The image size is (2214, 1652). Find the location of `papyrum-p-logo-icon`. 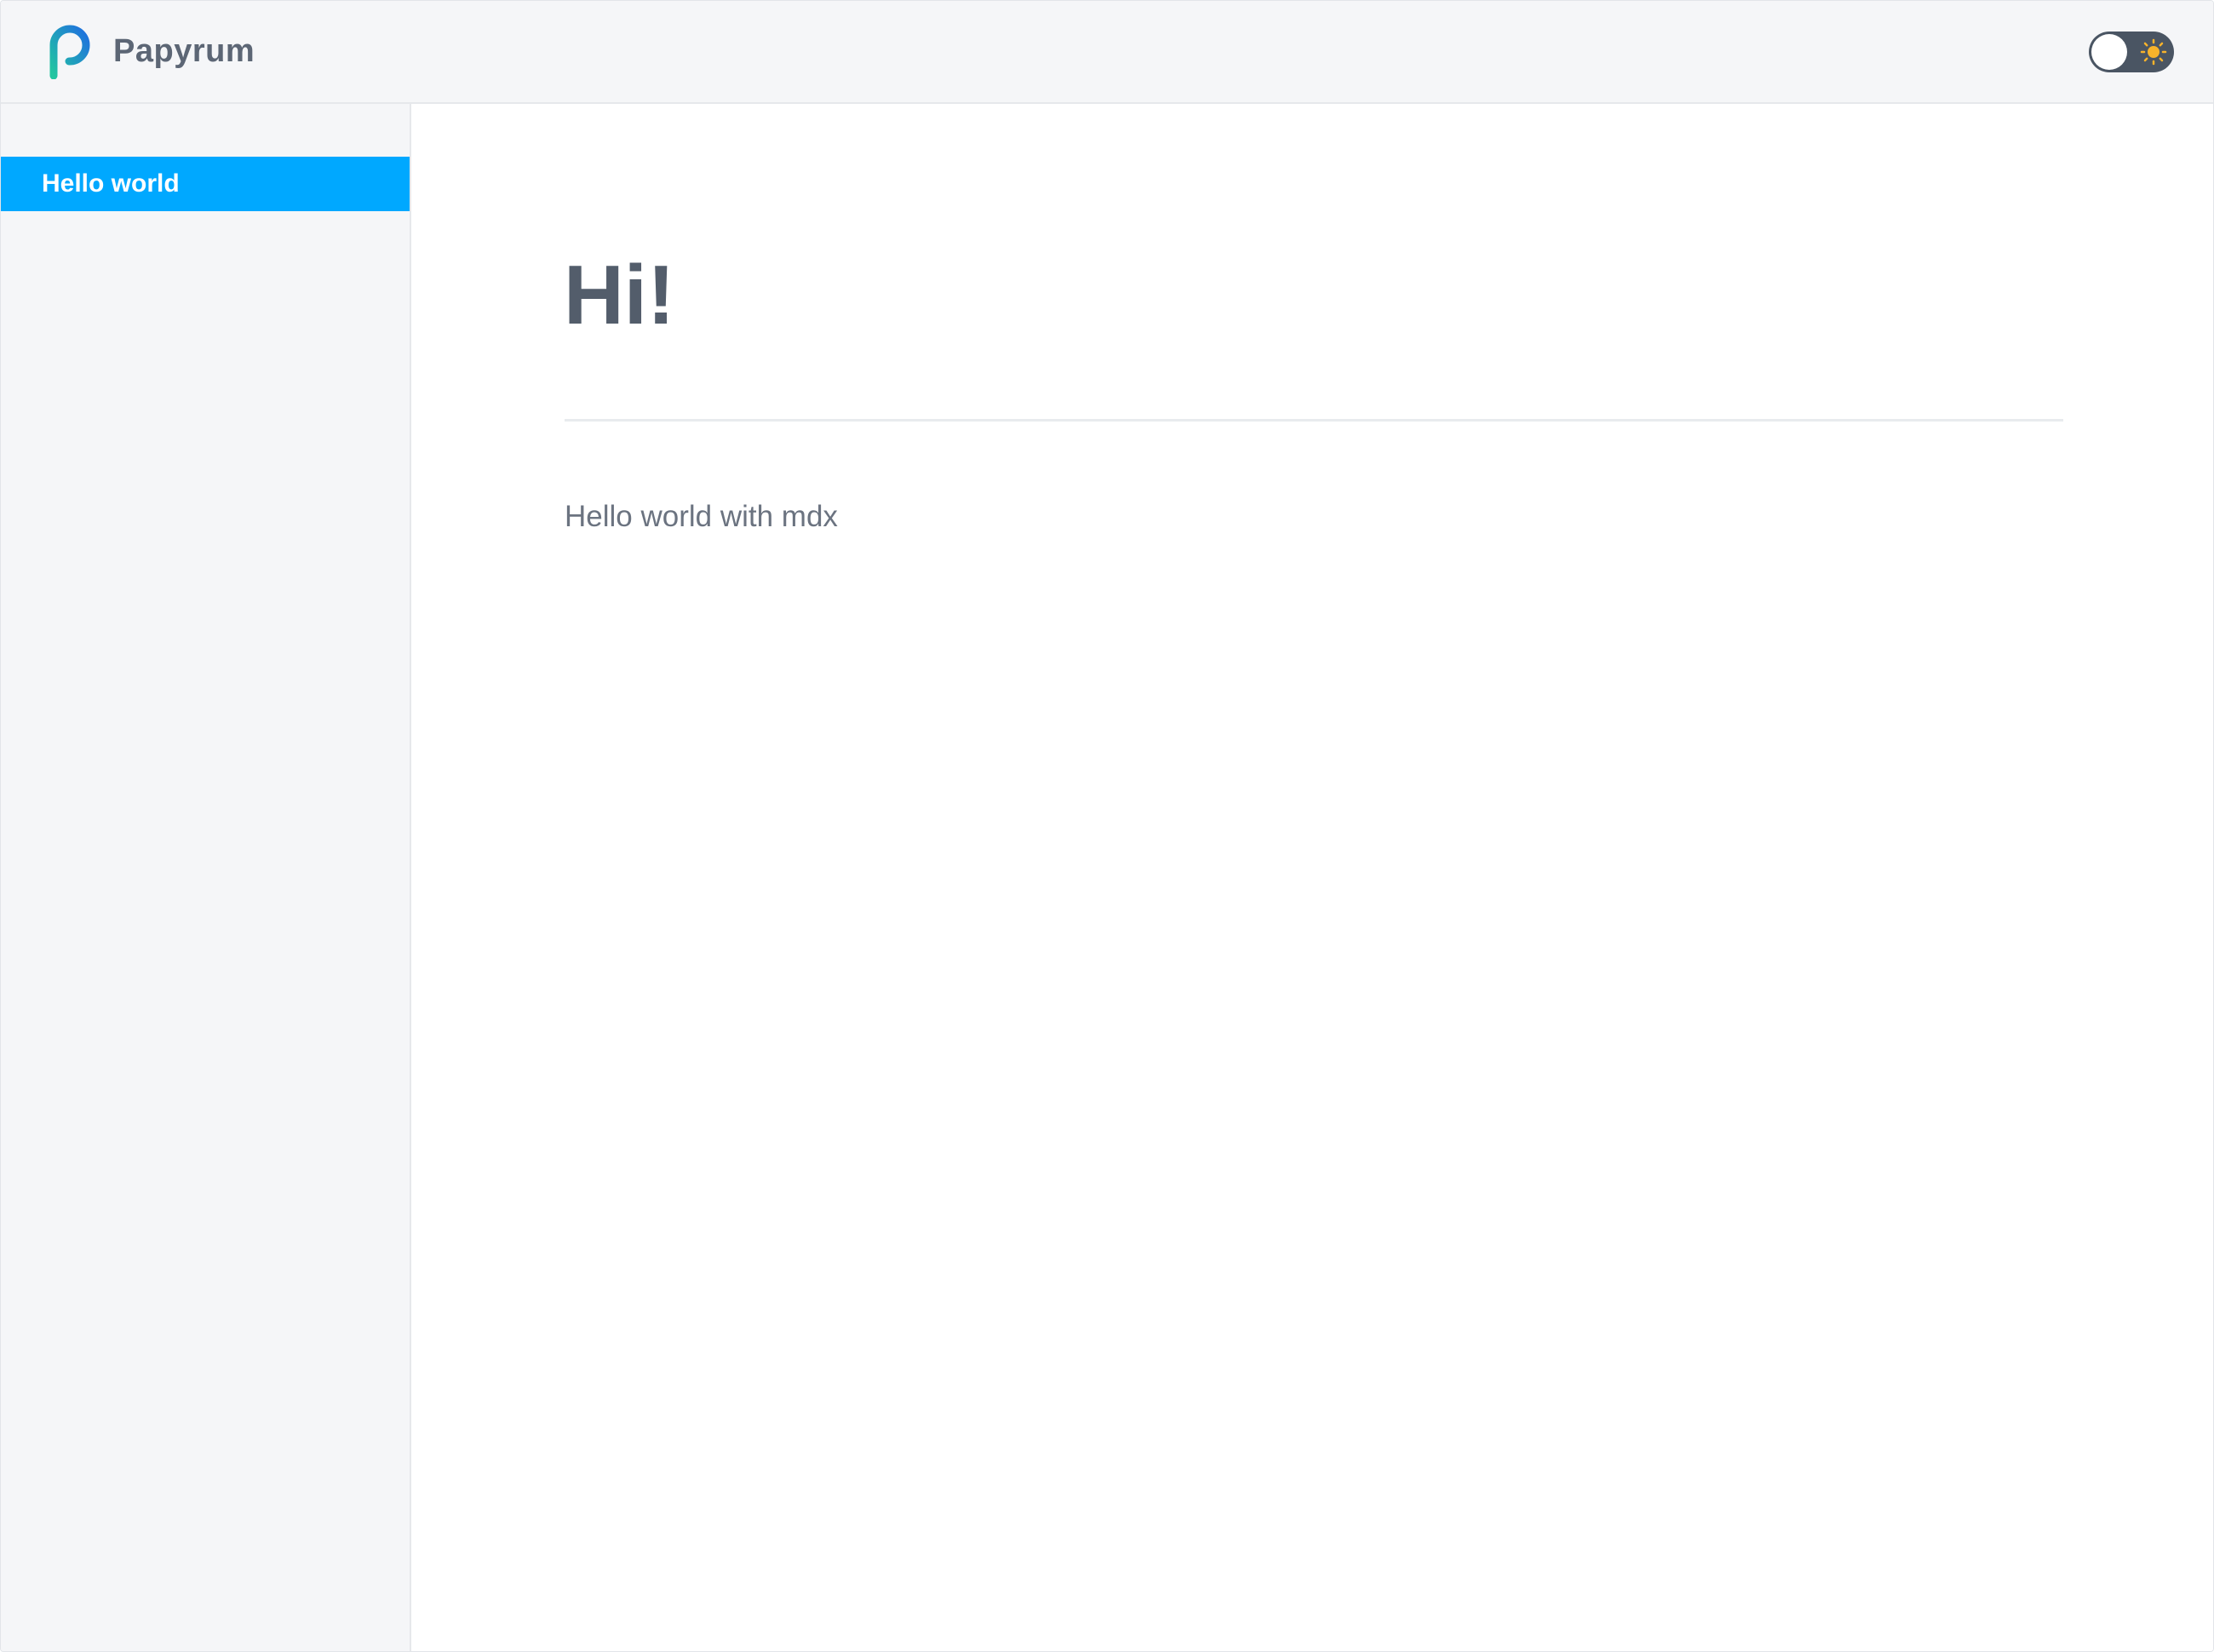

papyrum-p-logo-icon is located at coordinates (70, 51).